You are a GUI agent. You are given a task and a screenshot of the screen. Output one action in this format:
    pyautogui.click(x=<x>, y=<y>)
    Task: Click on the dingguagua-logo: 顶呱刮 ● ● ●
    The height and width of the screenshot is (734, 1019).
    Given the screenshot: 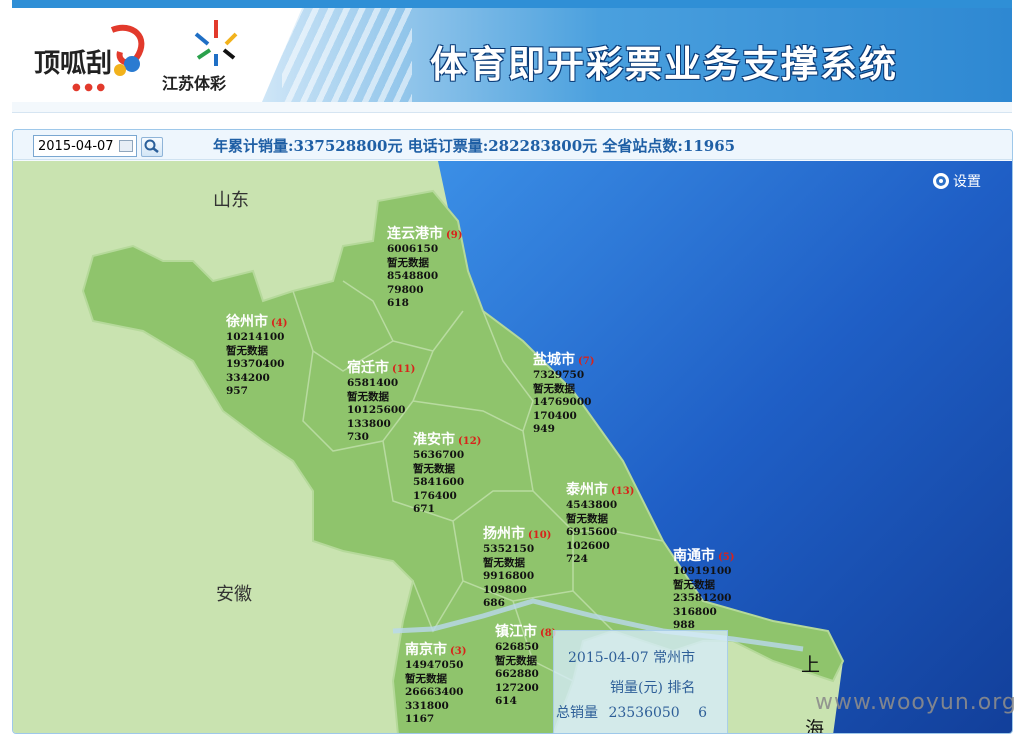 What is the action you would take?
    pyautogui.click(x=89, y=58)
    